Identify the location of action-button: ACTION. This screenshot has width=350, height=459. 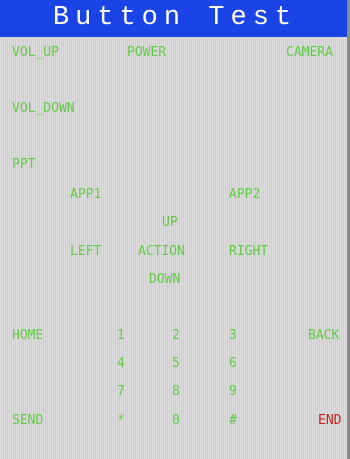
(161, 252).